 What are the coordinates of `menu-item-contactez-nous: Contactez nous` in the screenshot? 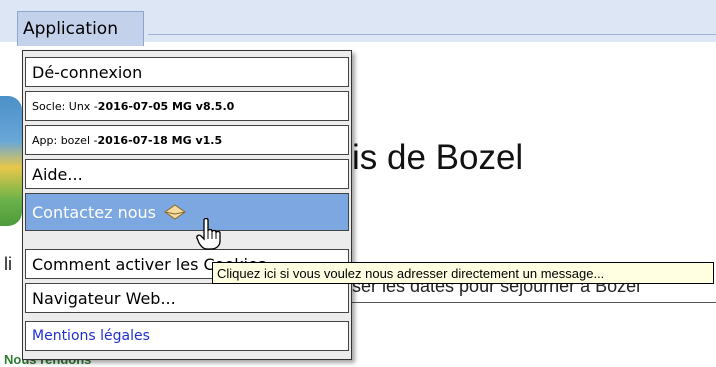 It's located at (187, 212).